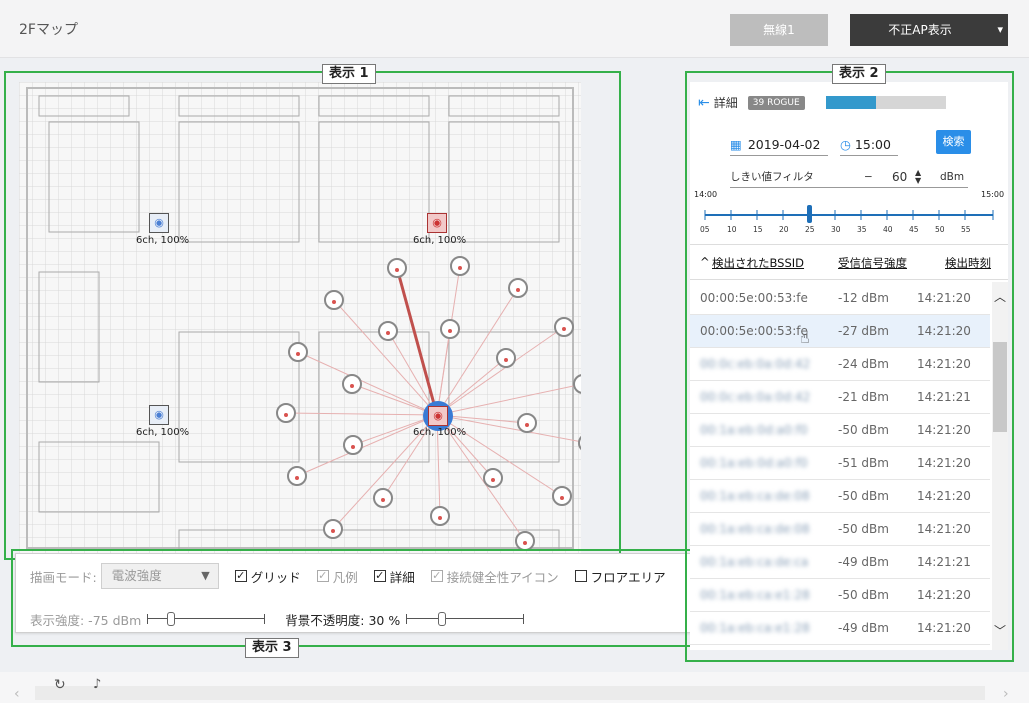 This screenshot has height=703, width=1029. I want to click on tick-label: 50, so click(940, 229).